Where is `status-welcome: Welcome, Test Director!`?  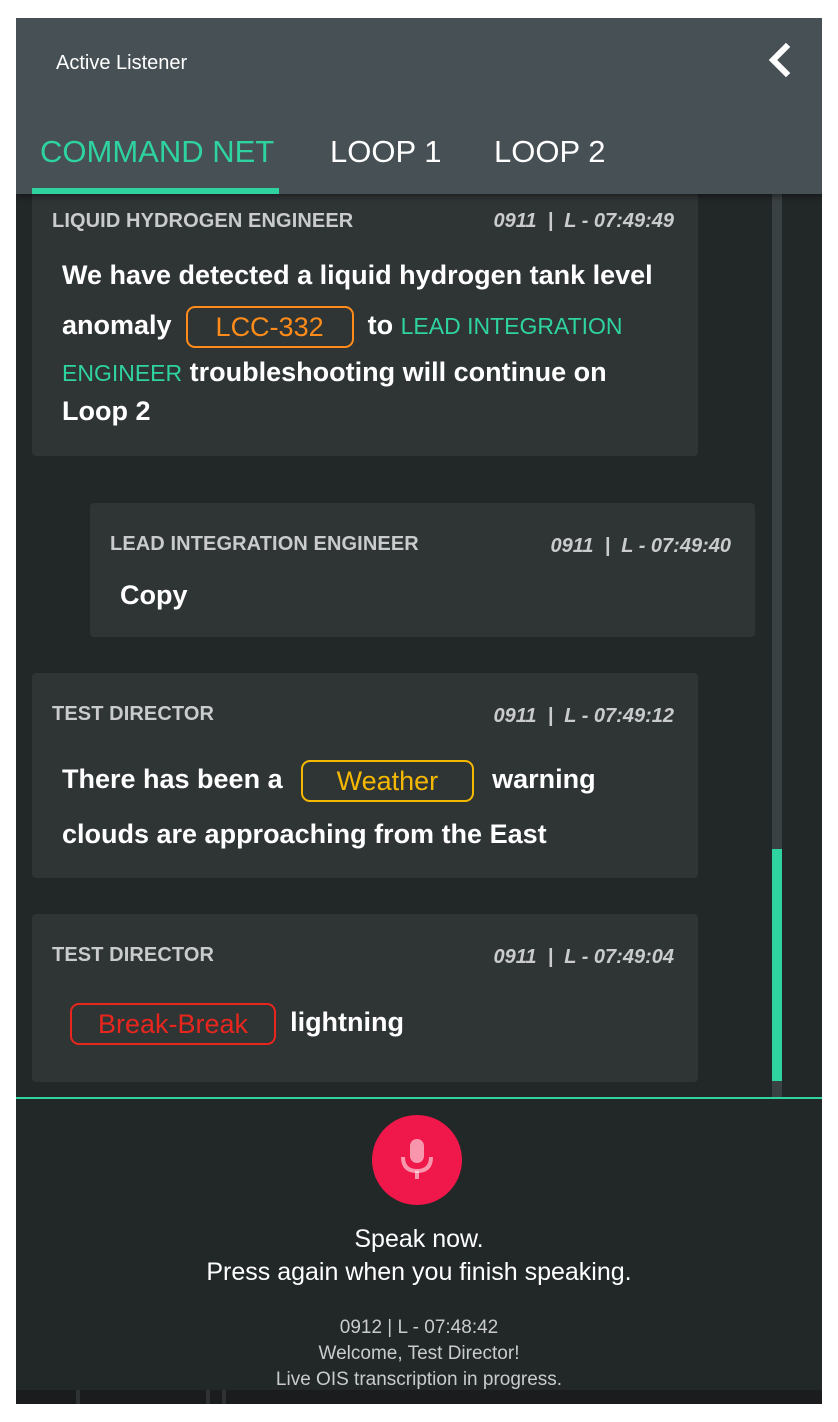
status-welcome: Welcome, Test Director! is located at coordinates (419, 1353).